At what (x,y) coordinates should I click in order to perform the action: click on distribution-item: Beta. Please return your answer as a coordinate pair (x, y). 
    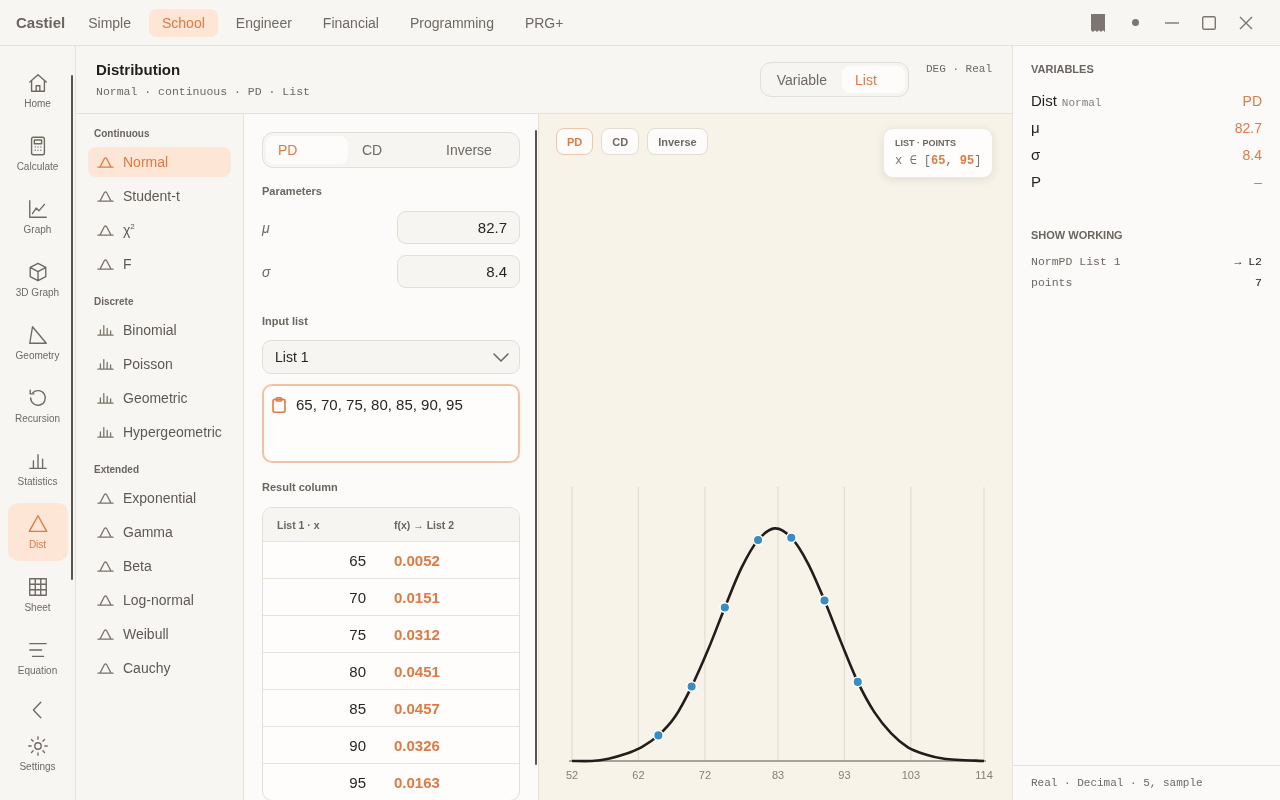
    Looking at the image, I should click on (159, 566).